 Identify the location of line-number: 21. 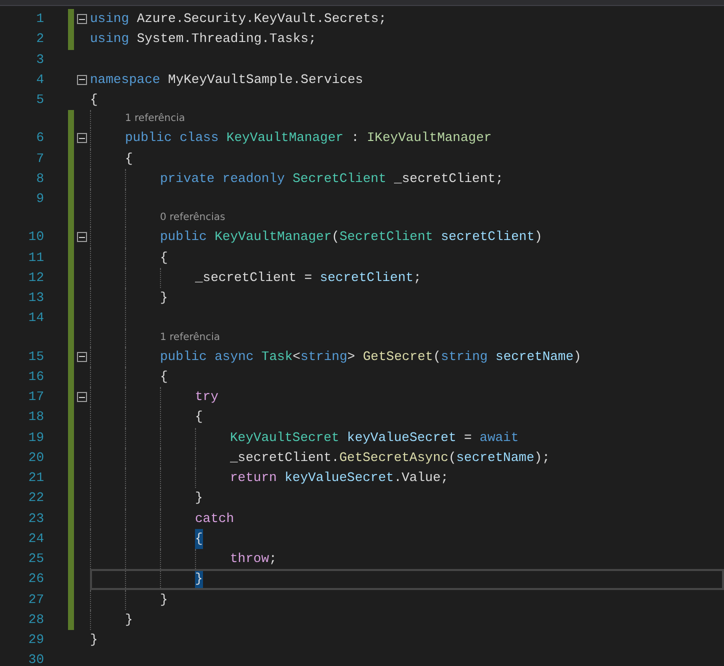
(35, 478).